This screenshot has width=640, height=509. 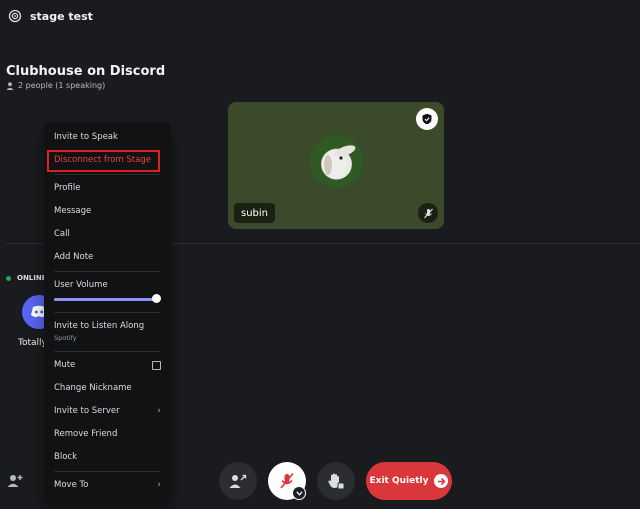 I want to click on people-count: 2 people (1 speaking), so click(x=55, y=85).